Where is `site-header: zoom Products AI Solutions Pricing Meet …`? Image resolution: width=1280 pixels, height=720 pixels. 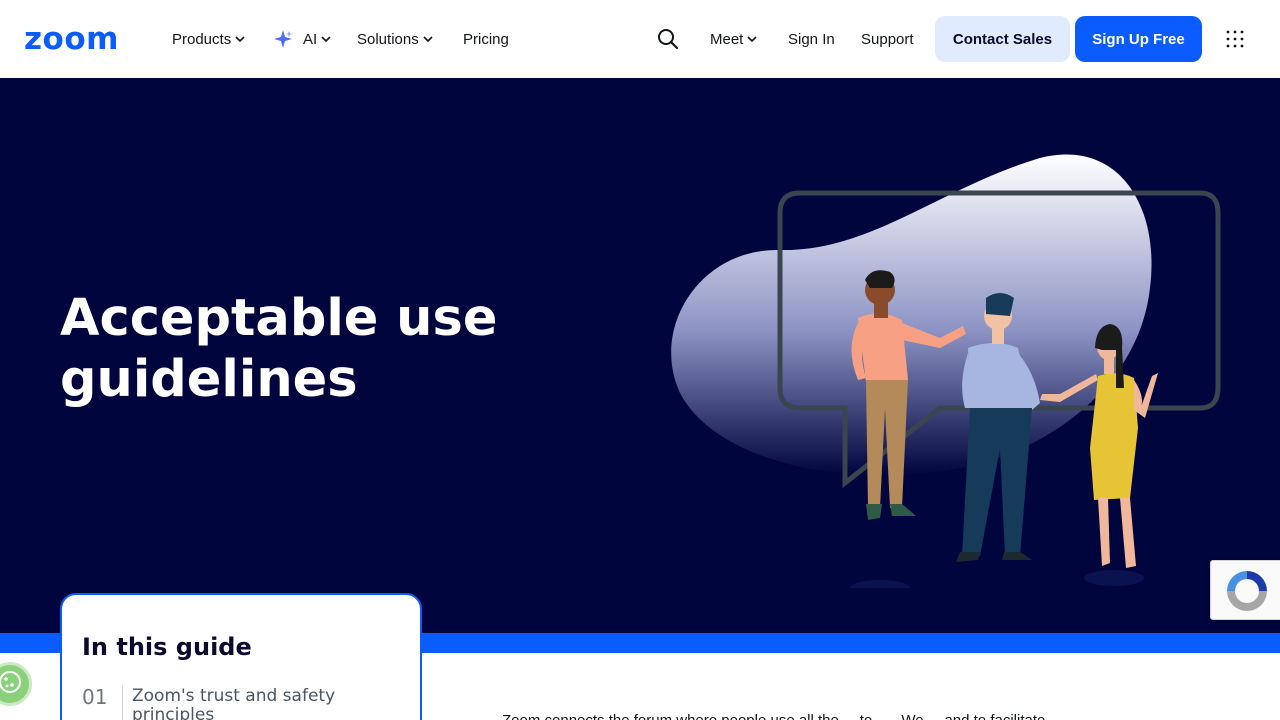
site-header: zoom Products AI Solutions Pricing Meet … is located at coordinates (640, 39).